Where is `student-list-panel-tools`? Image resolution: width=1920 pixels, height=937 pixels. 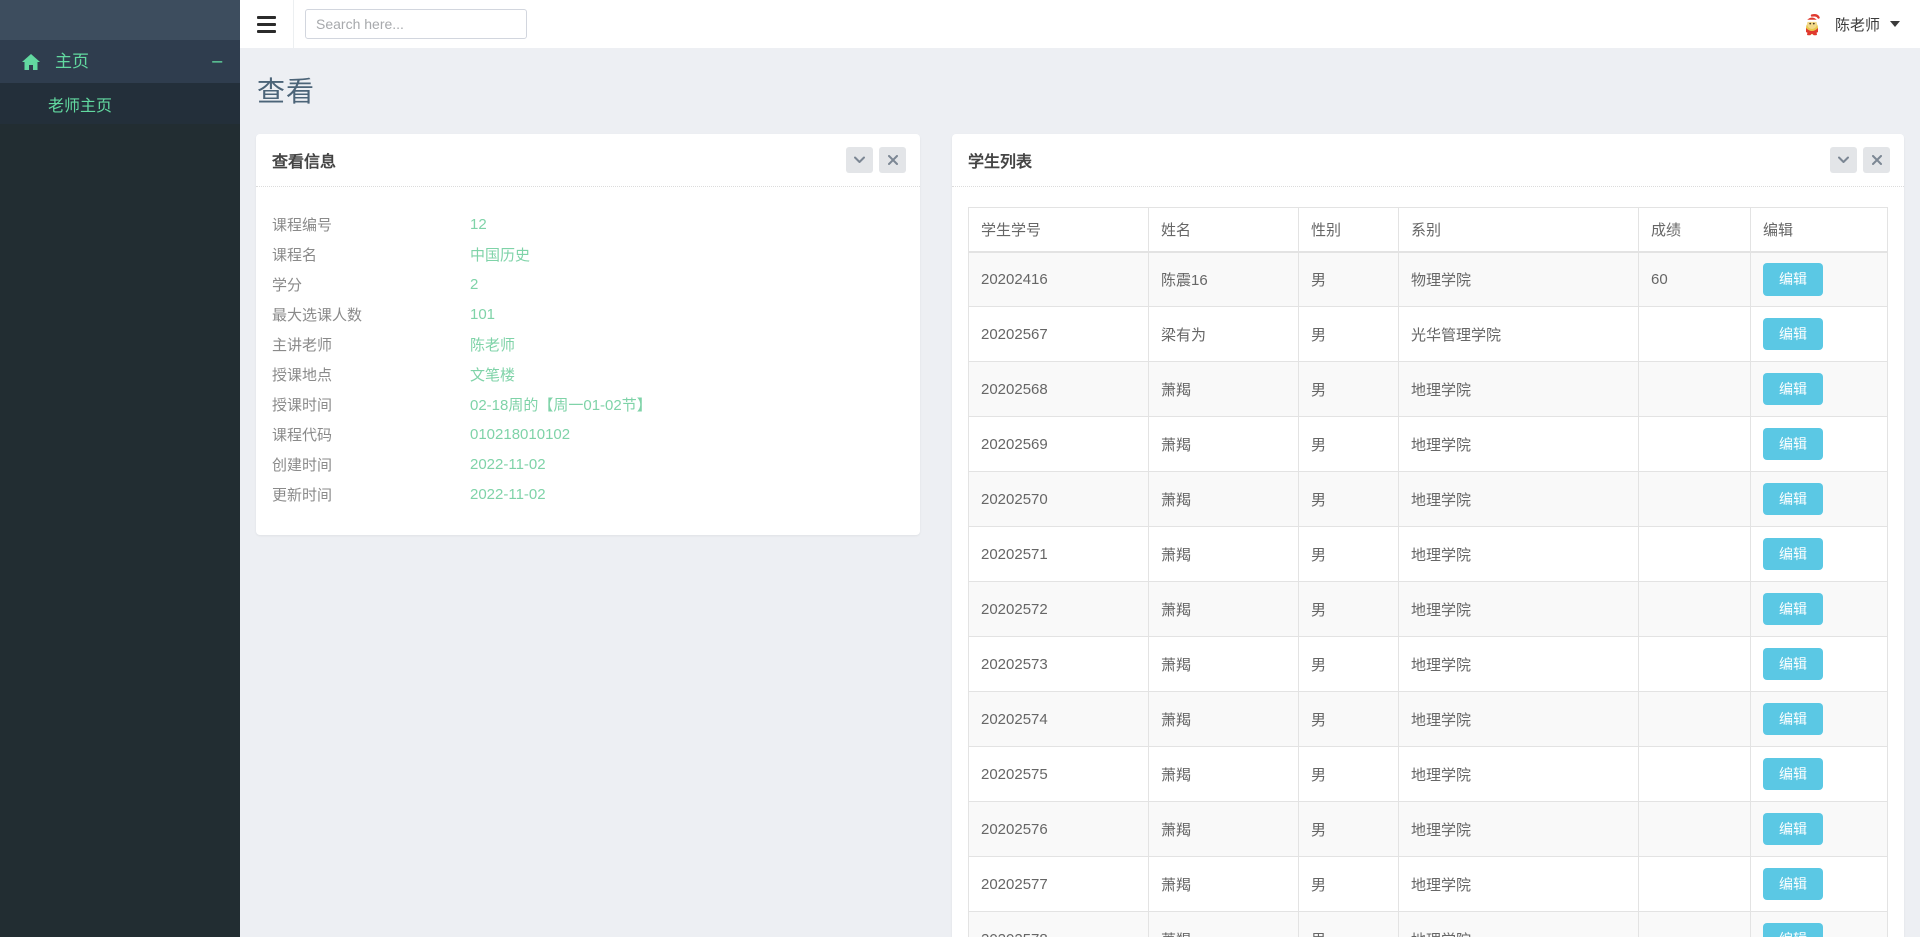
student-list-panel-tools is located at coordinates (1860, 160).